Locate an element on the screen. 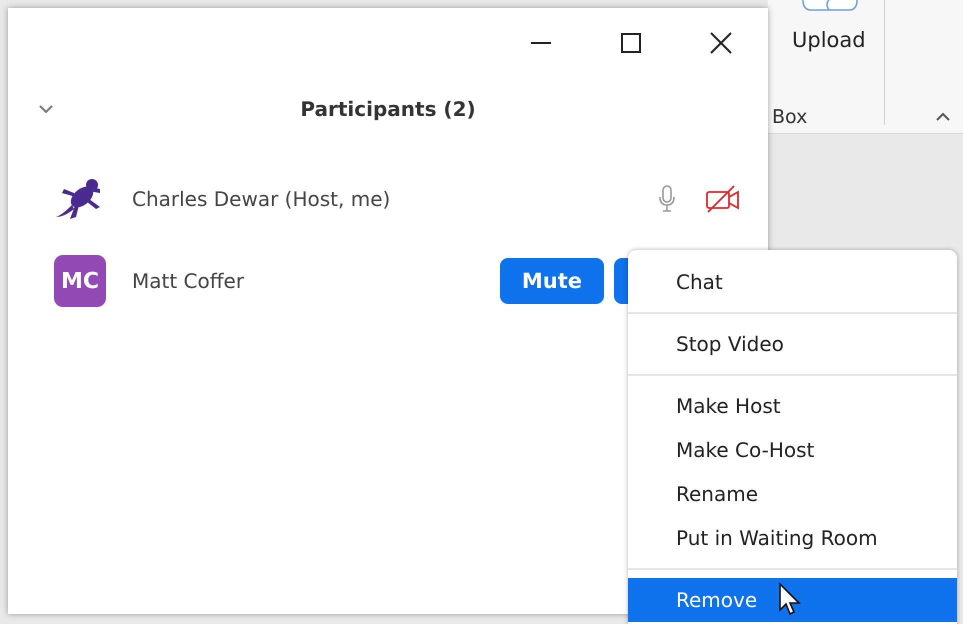 This screenshot has height=624, width=963. menu-item: Make Host is located at coordinates (792, 406).